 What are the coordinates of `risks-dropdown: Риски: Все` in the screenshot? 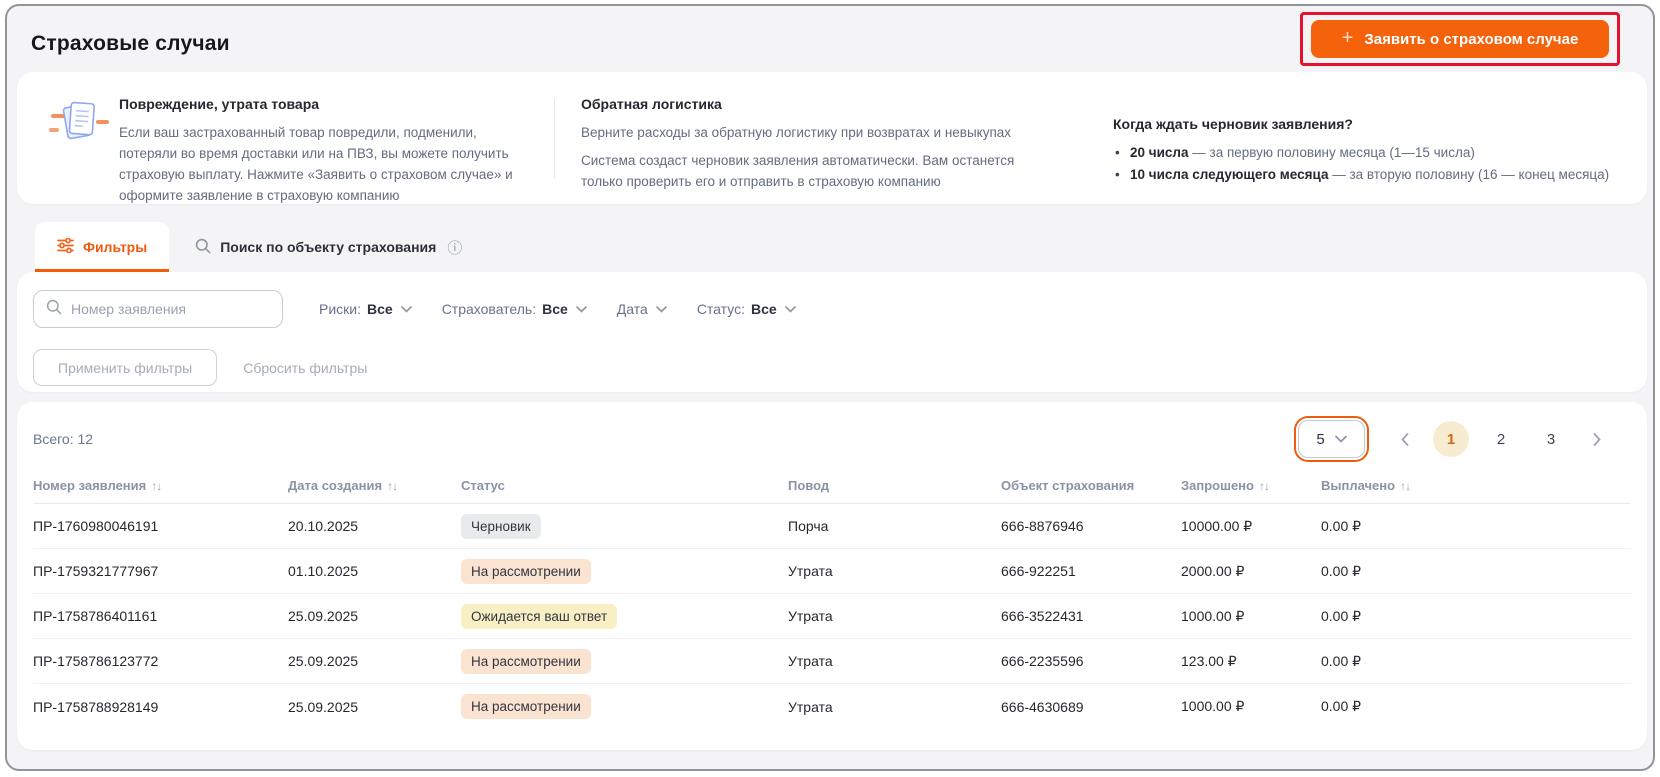 It's located at (365, 309).